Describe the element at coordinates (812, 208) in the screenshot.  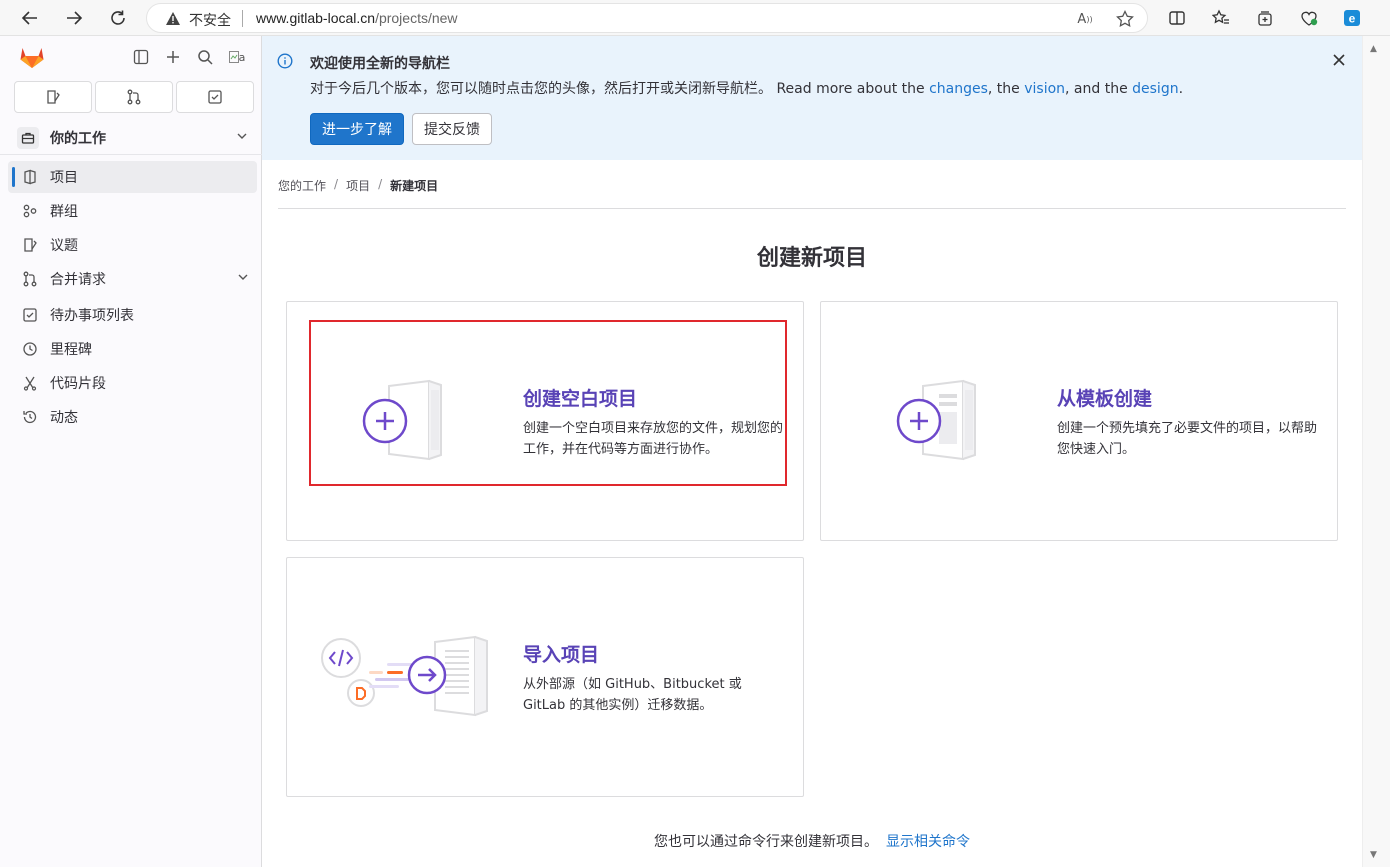
I see `breadcrumb-divider` at that location.